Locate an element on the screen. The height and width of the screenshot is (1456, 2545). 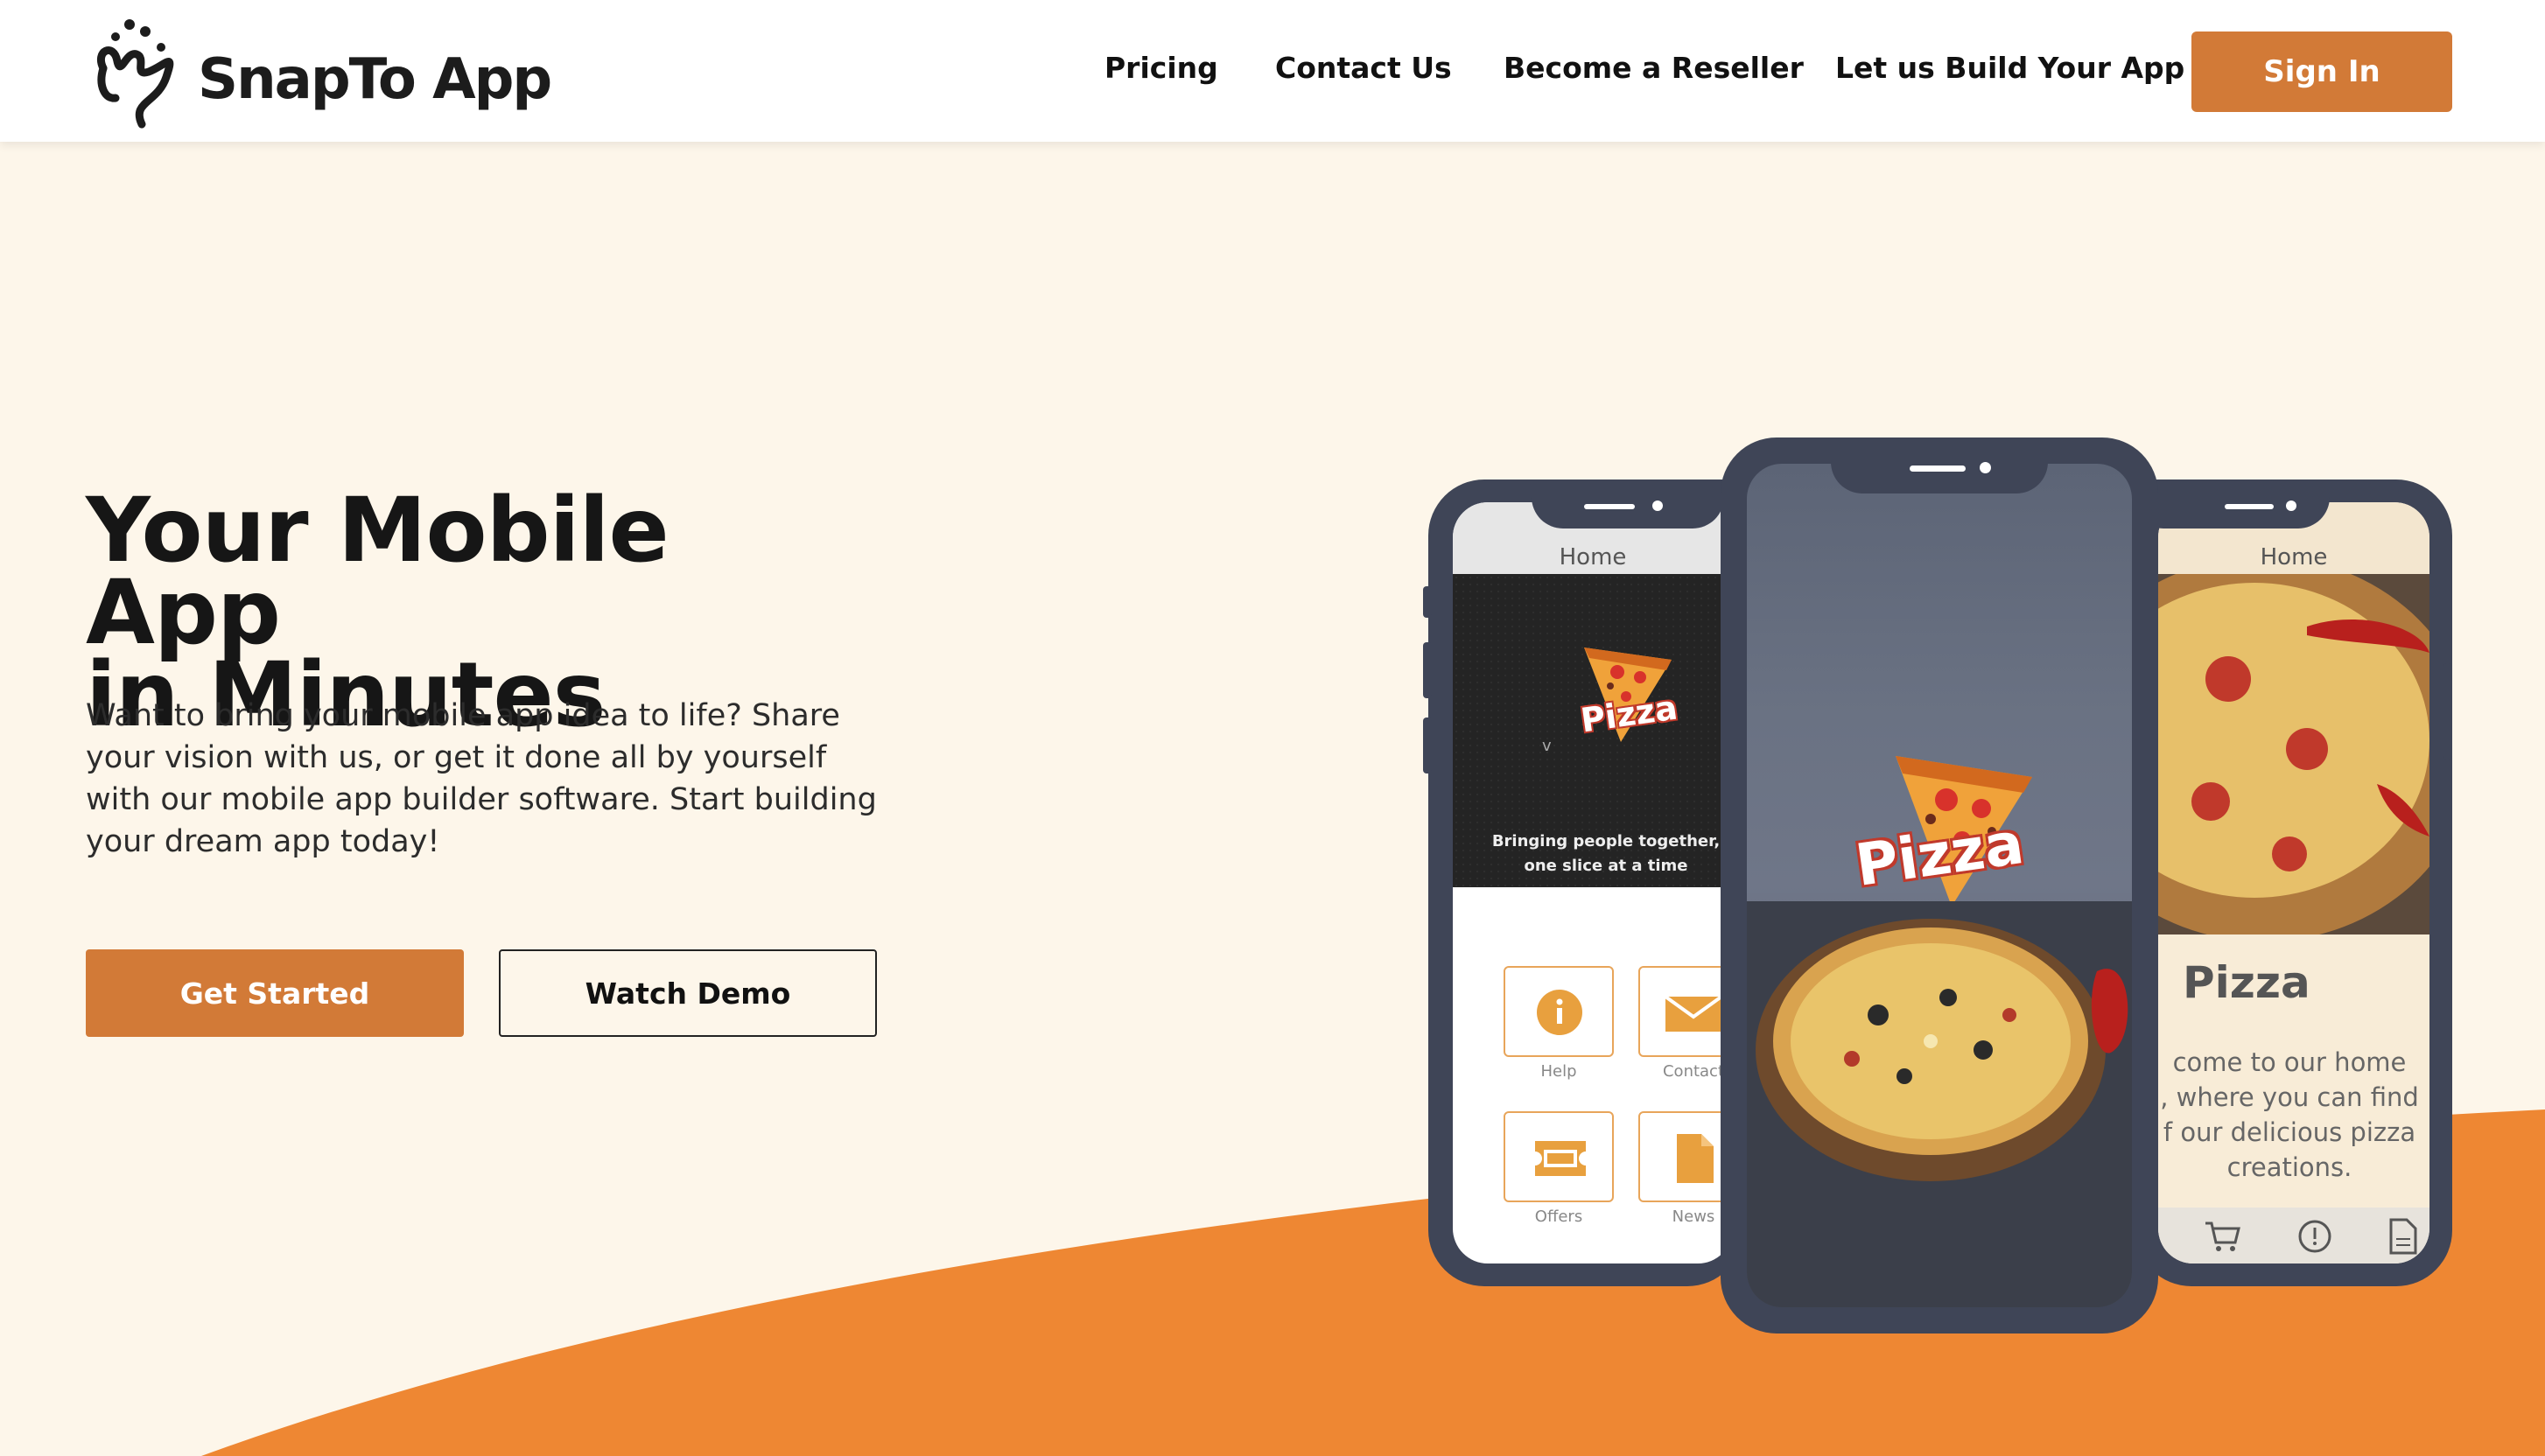
watch-demo-button: Watch Demo is located at coordinates (688, 993).